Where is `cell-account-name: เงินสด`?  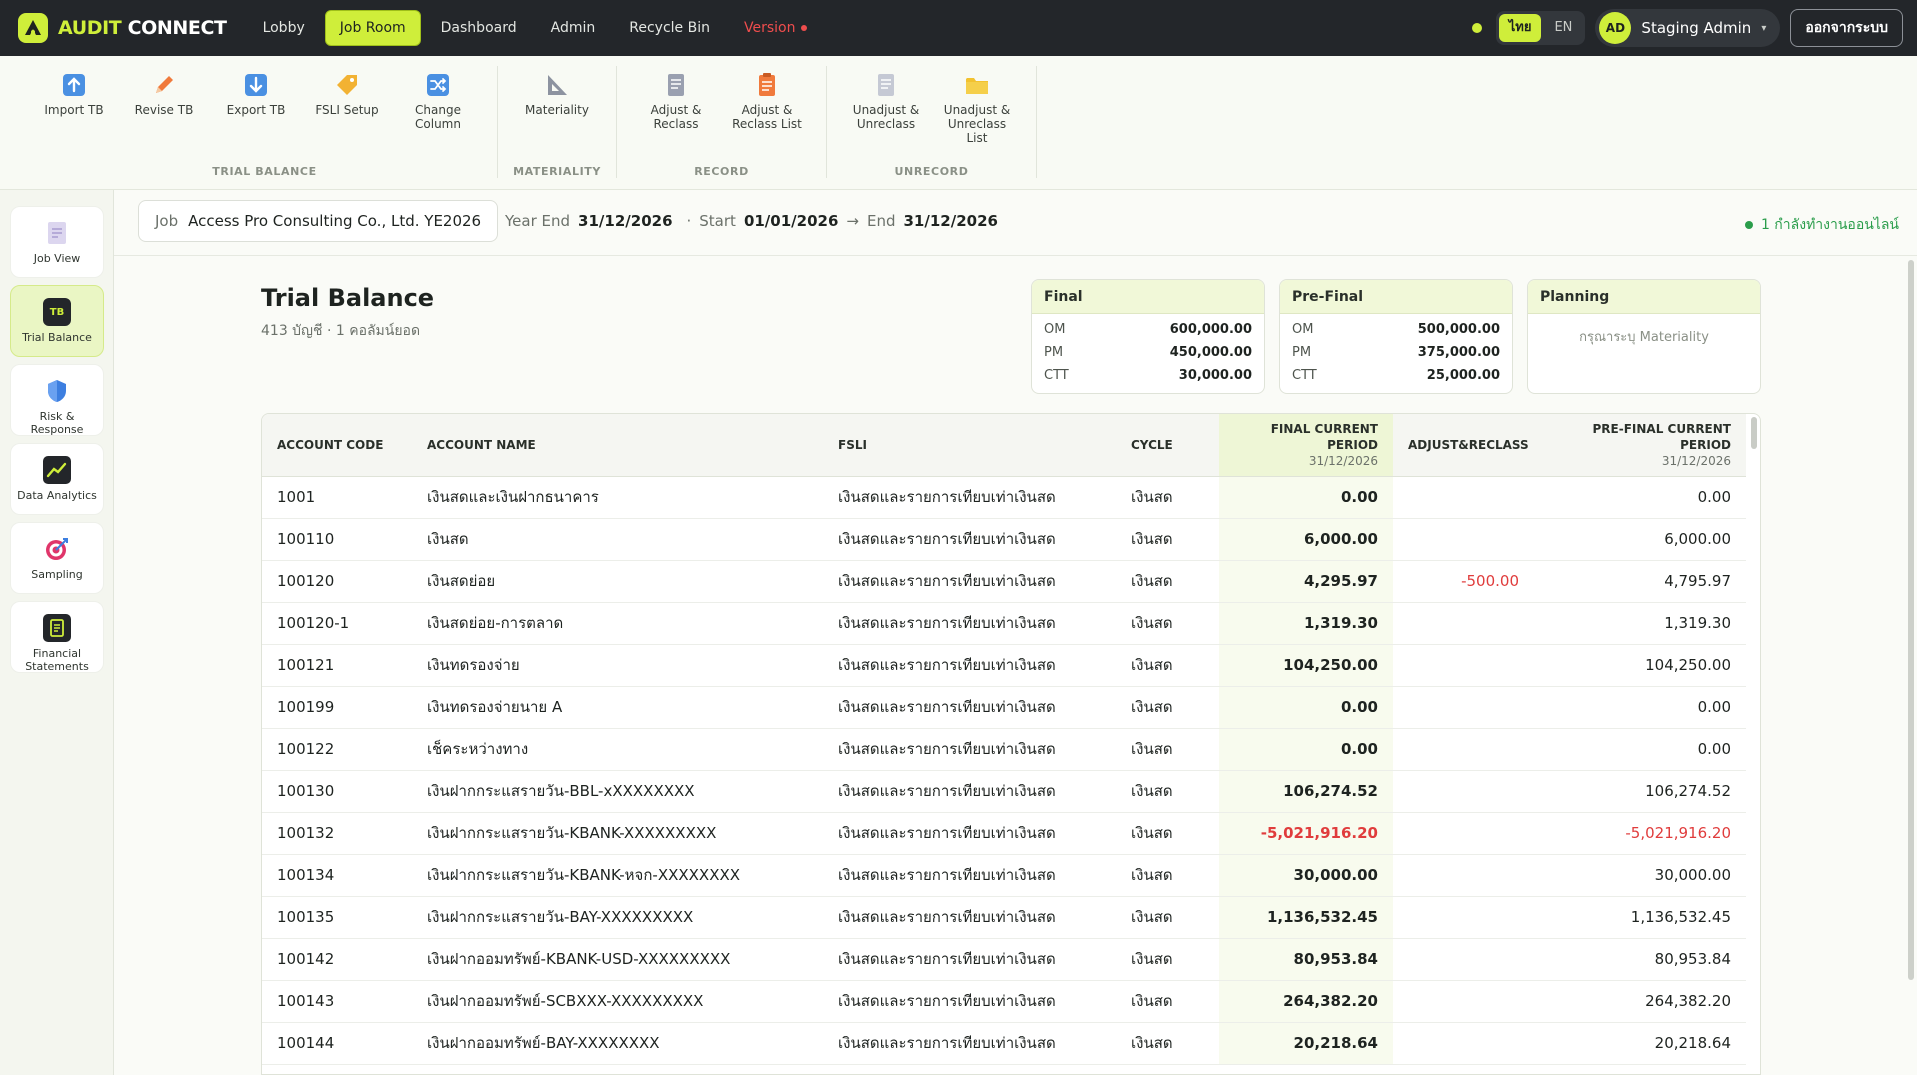 cell-account-name: เงินสด is located at coordinates (448, 539).